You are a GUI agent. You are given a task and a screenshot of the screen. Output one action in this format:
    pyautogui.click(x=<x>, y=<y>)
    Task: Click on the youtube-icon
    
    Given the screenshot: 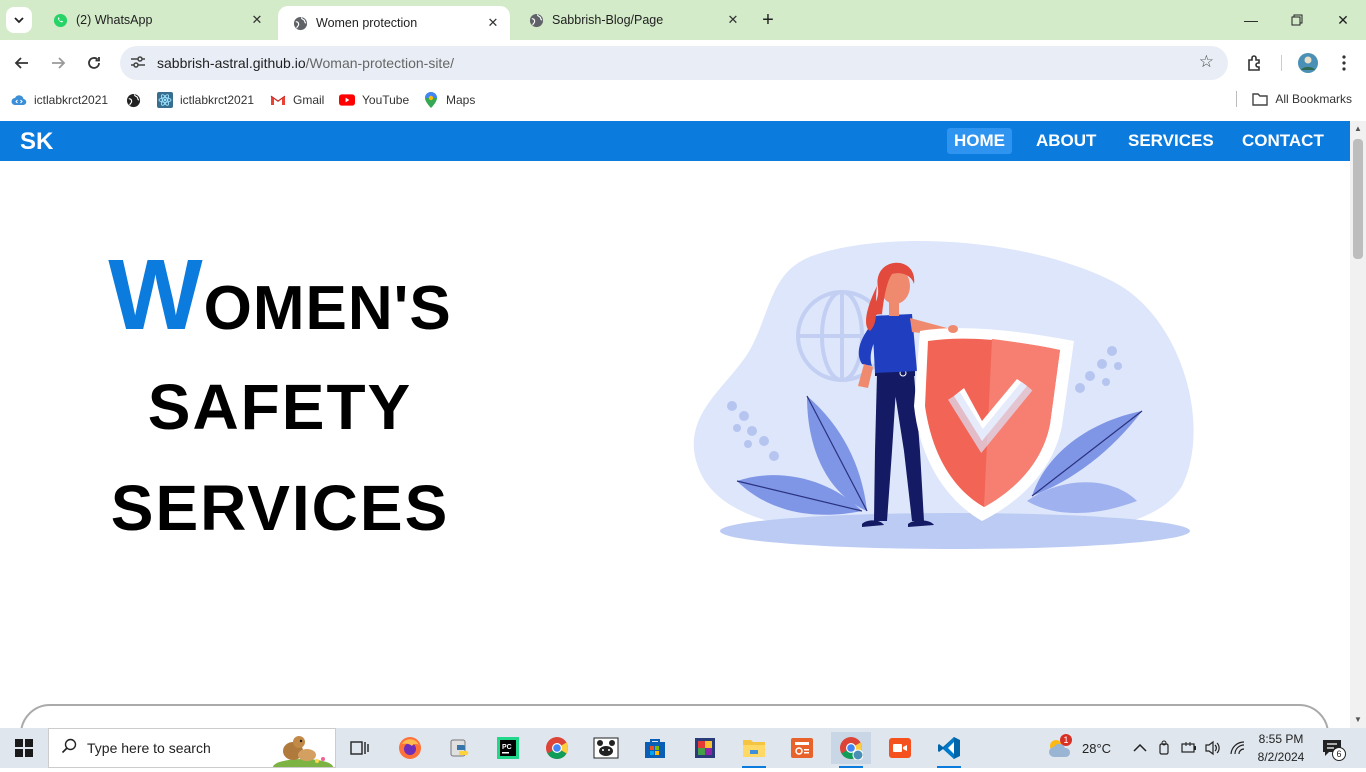 What is the action you would take?
    pyautogui.click(x=347, y=100)
    